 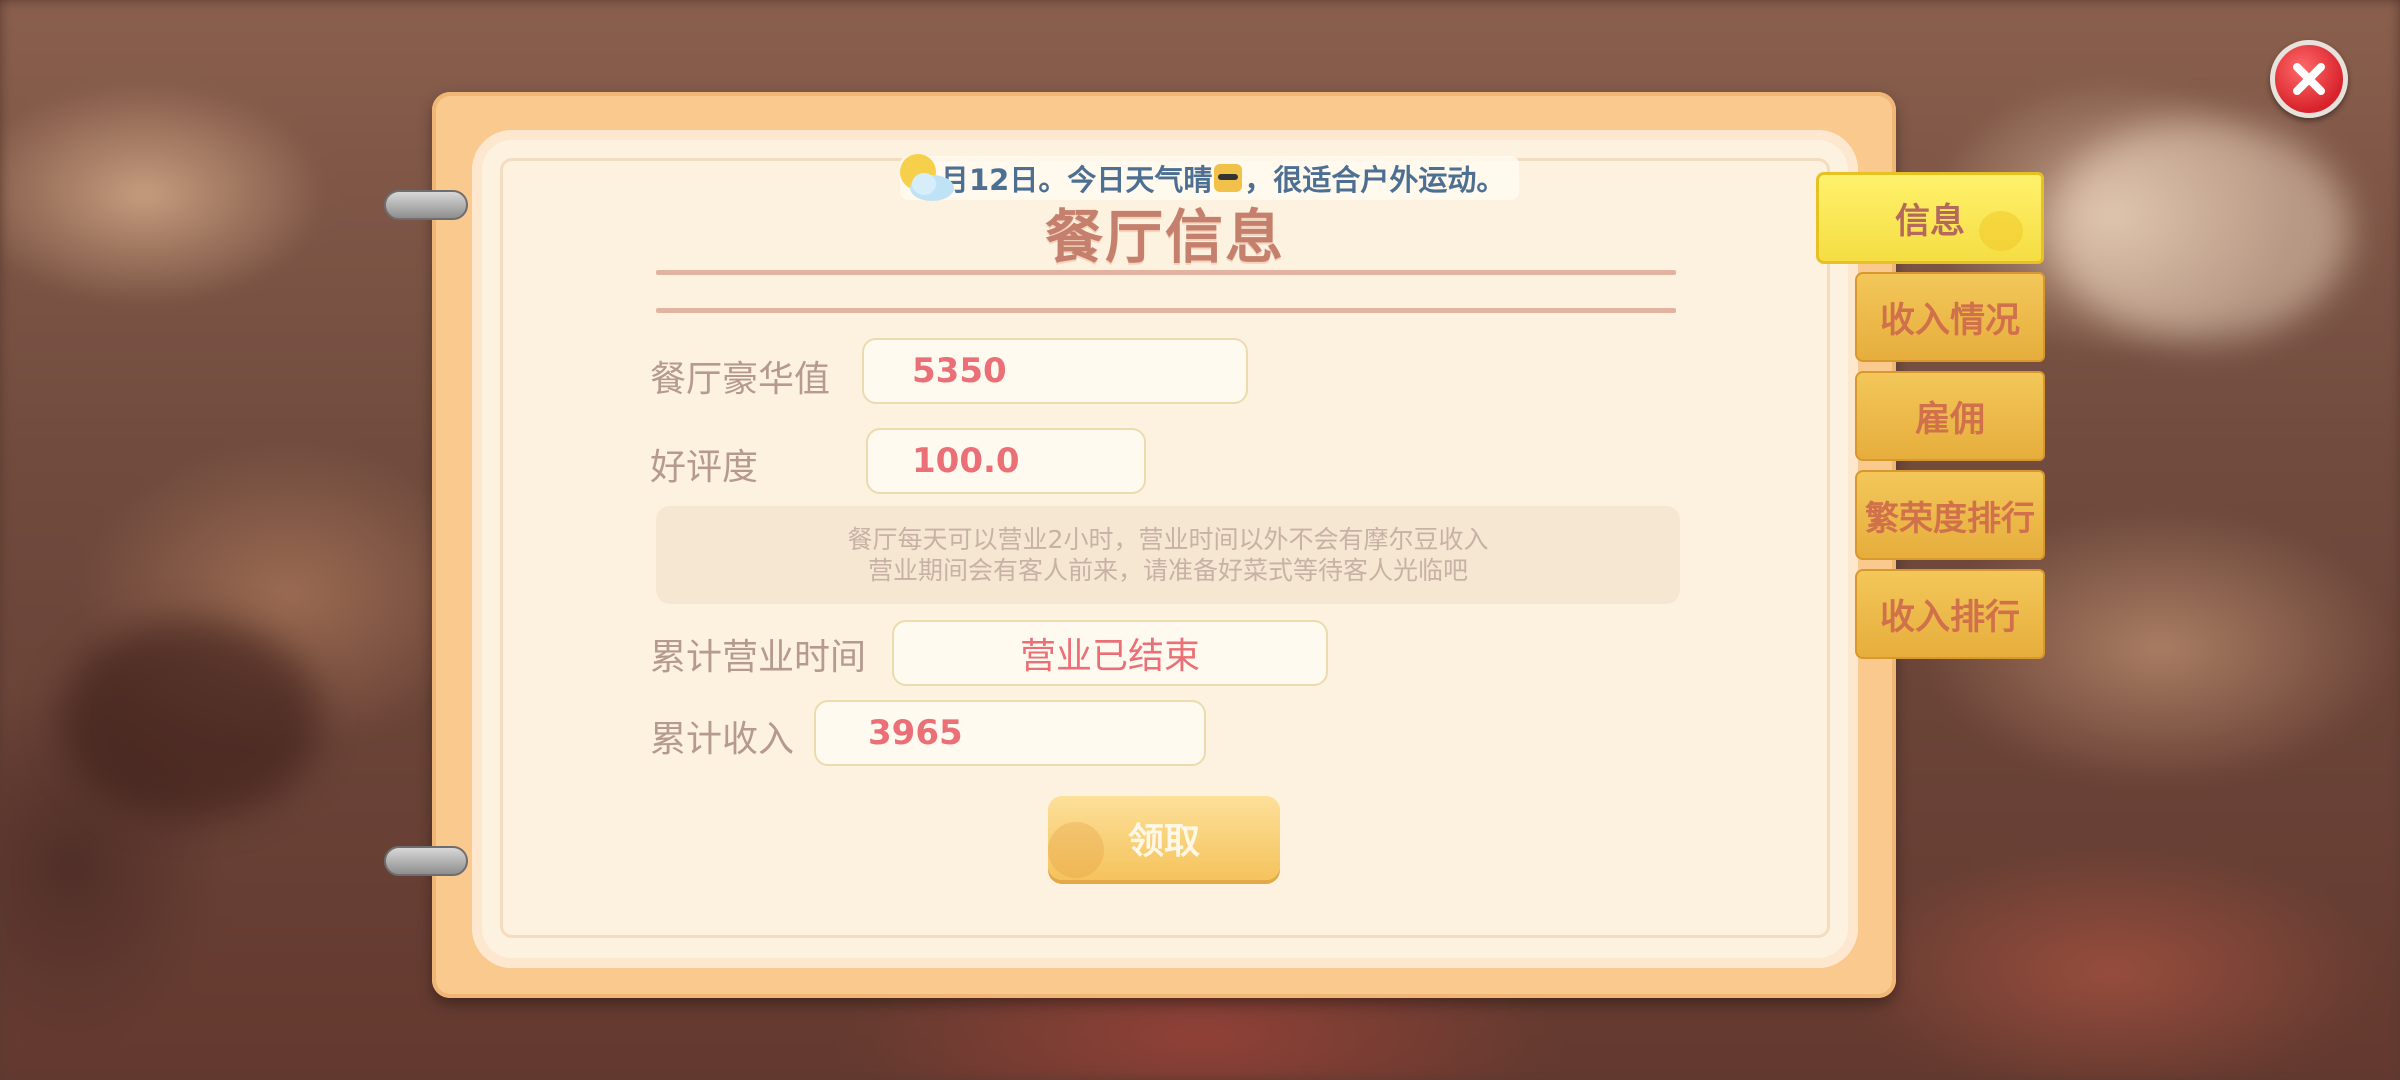 What do you see at coordinates (722, 739) in the screenshot?
I see `income-label: 累计收入` at bounding box center [722, 739].